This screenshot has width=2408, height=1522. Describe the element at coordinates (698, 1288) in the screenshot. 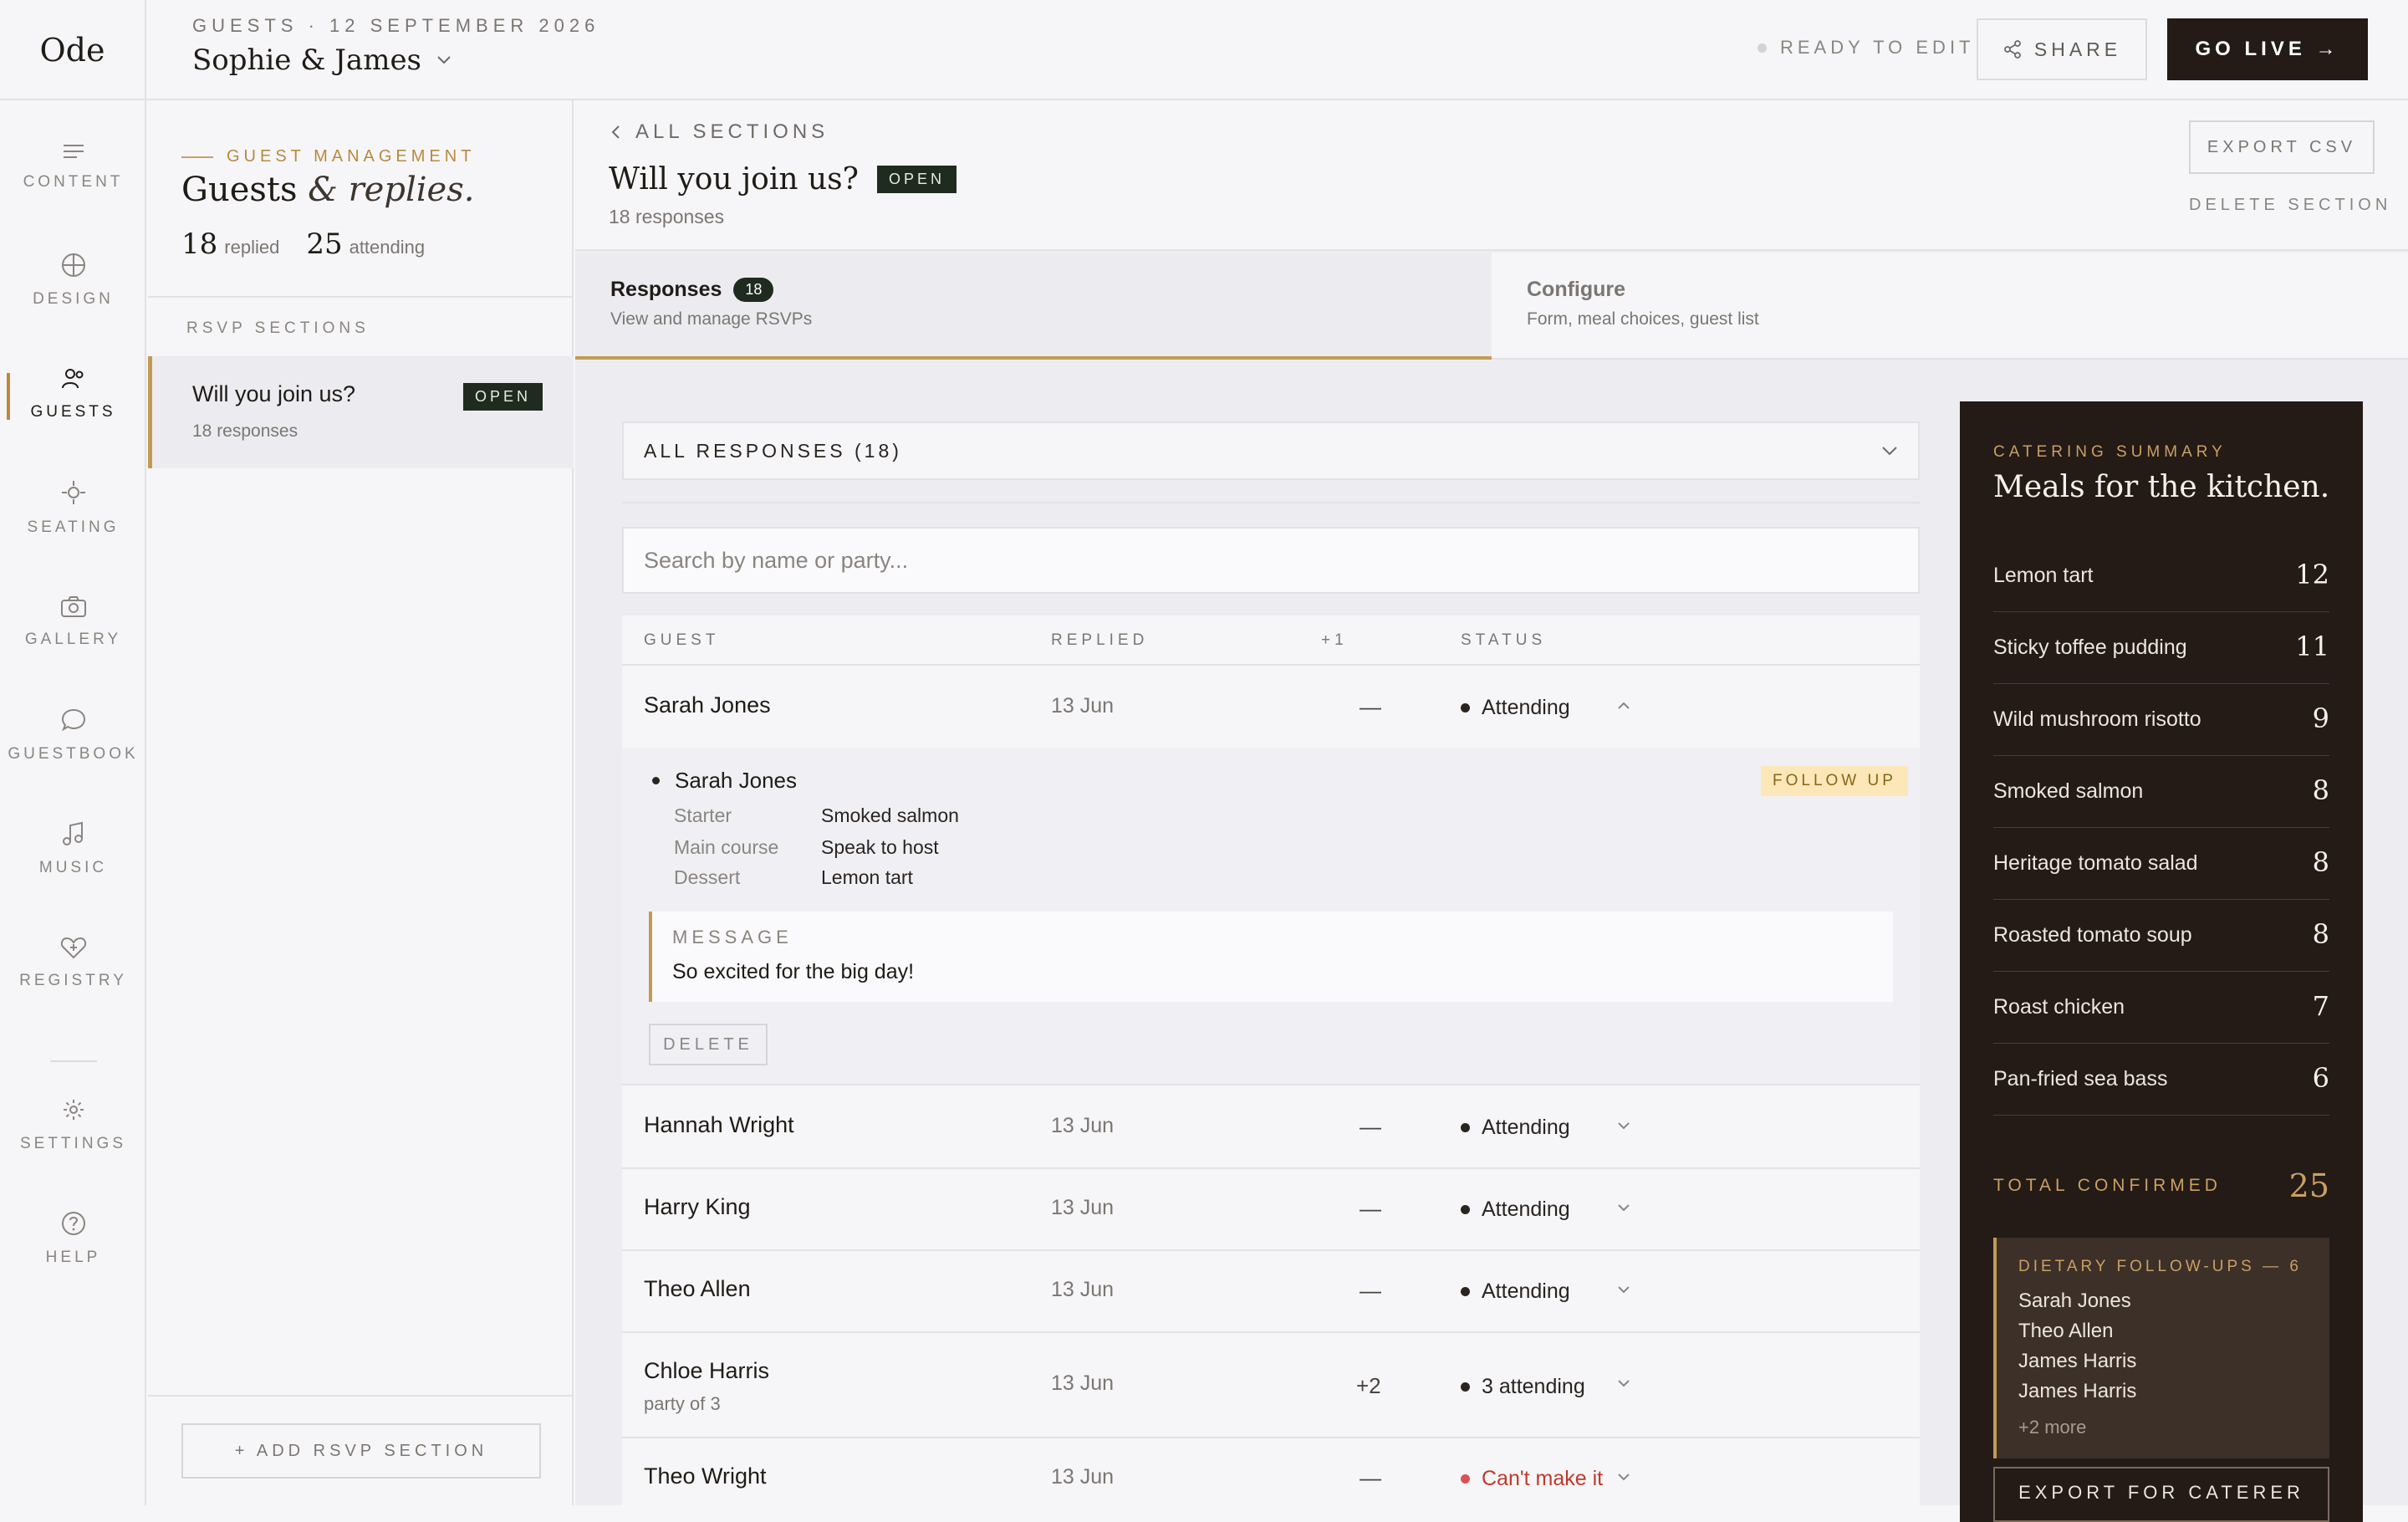

I see `guest-name: Theo Allen` at that location.